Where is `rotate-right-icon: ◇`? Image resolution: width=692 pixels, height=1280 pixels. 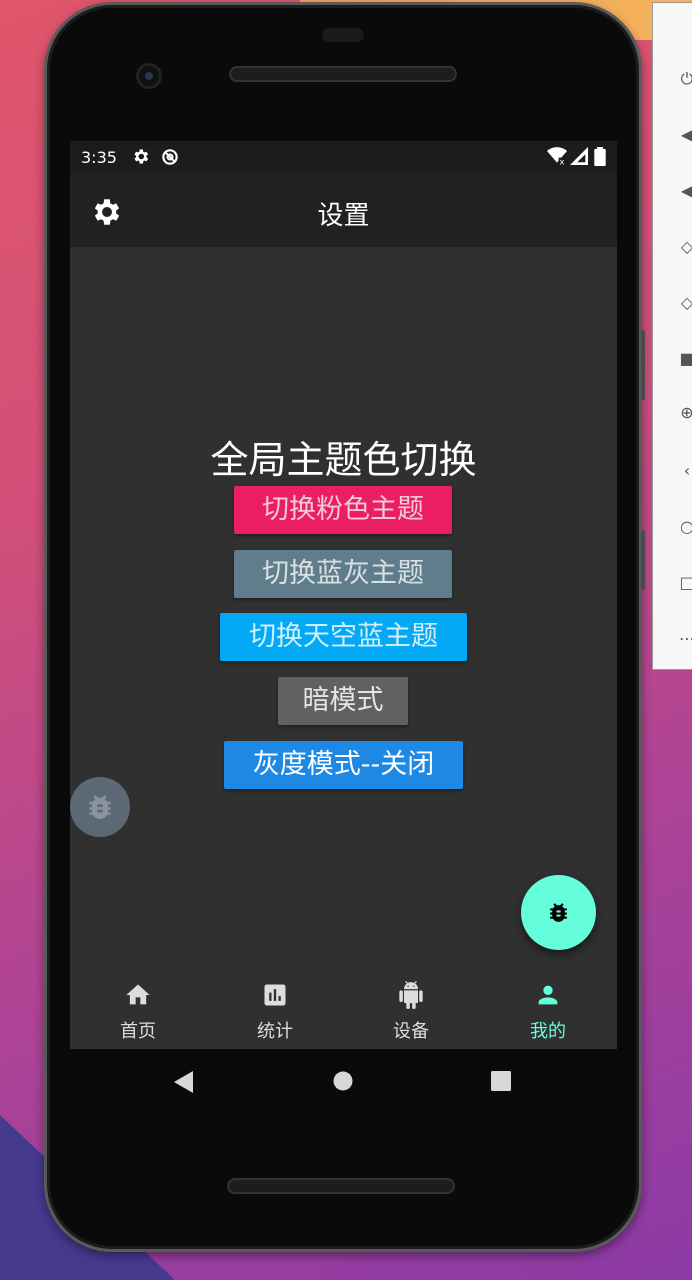
rotate-right-icon: ◇ is located at coordinates (684, 303).